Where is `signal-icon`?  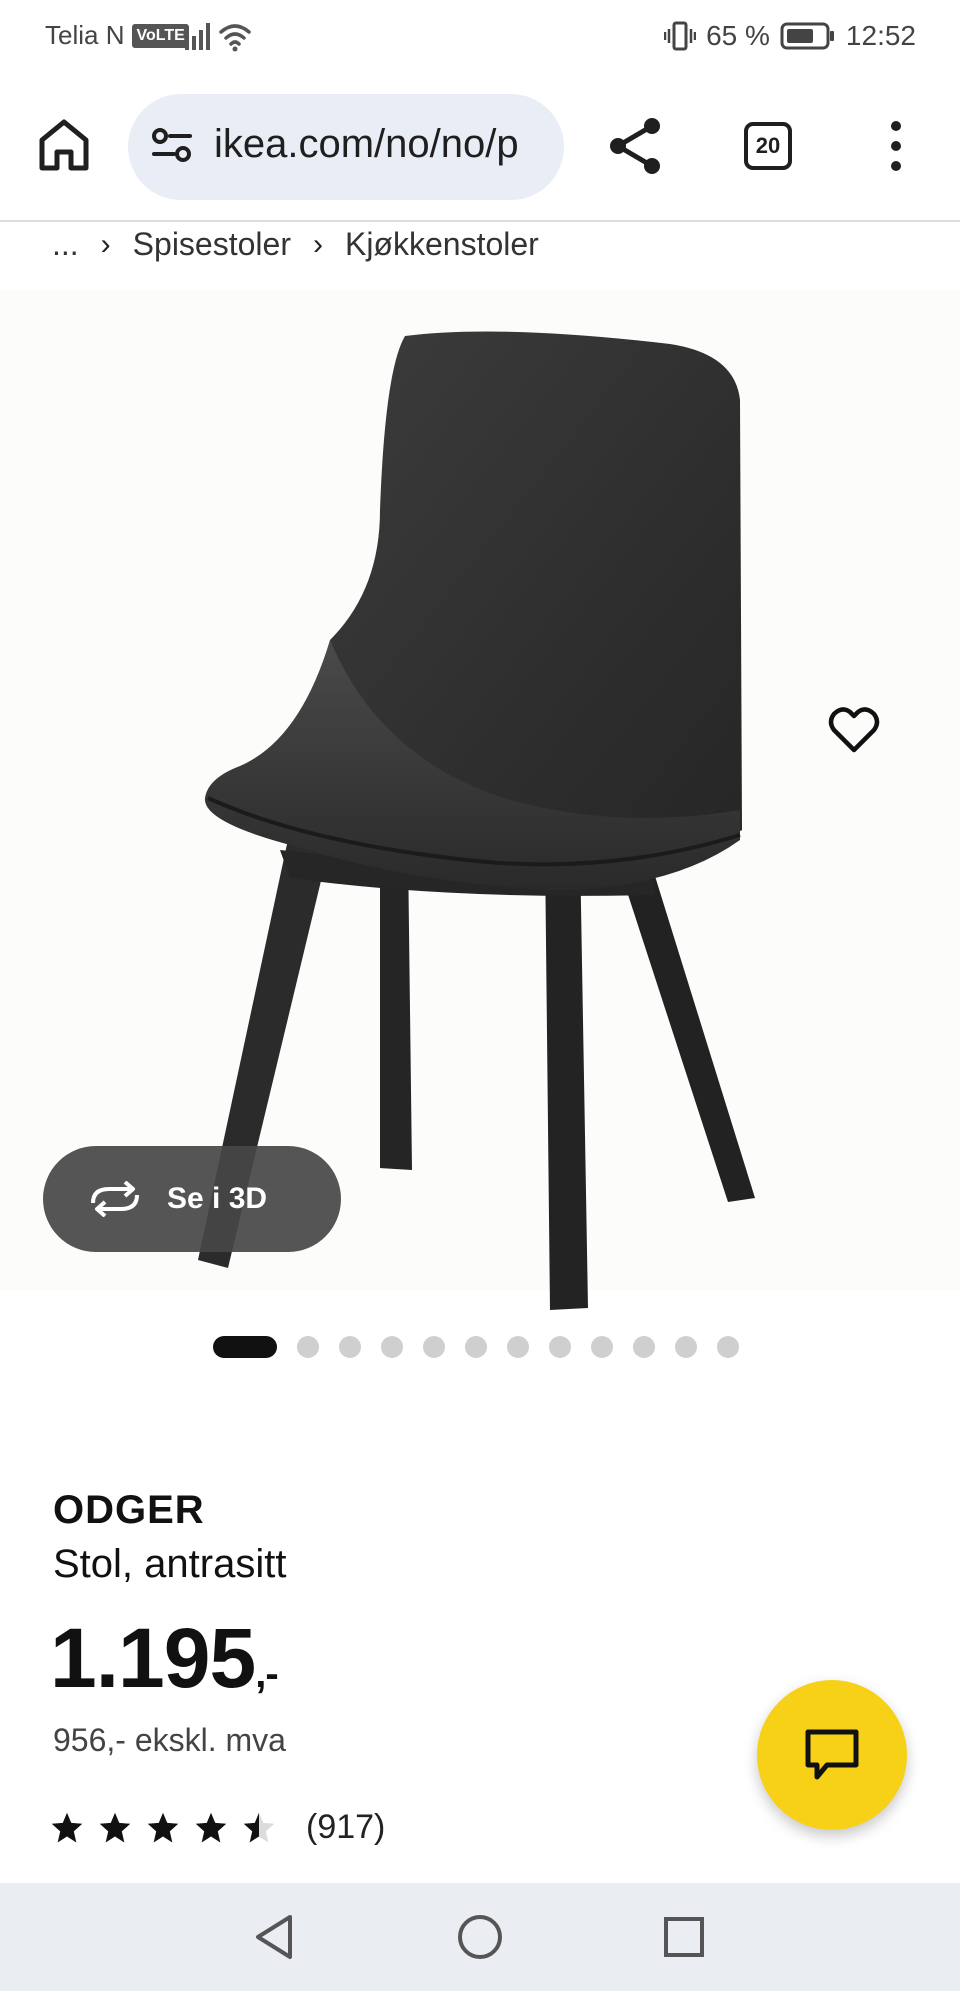 signal-icon is located at coordinates (218, 37).